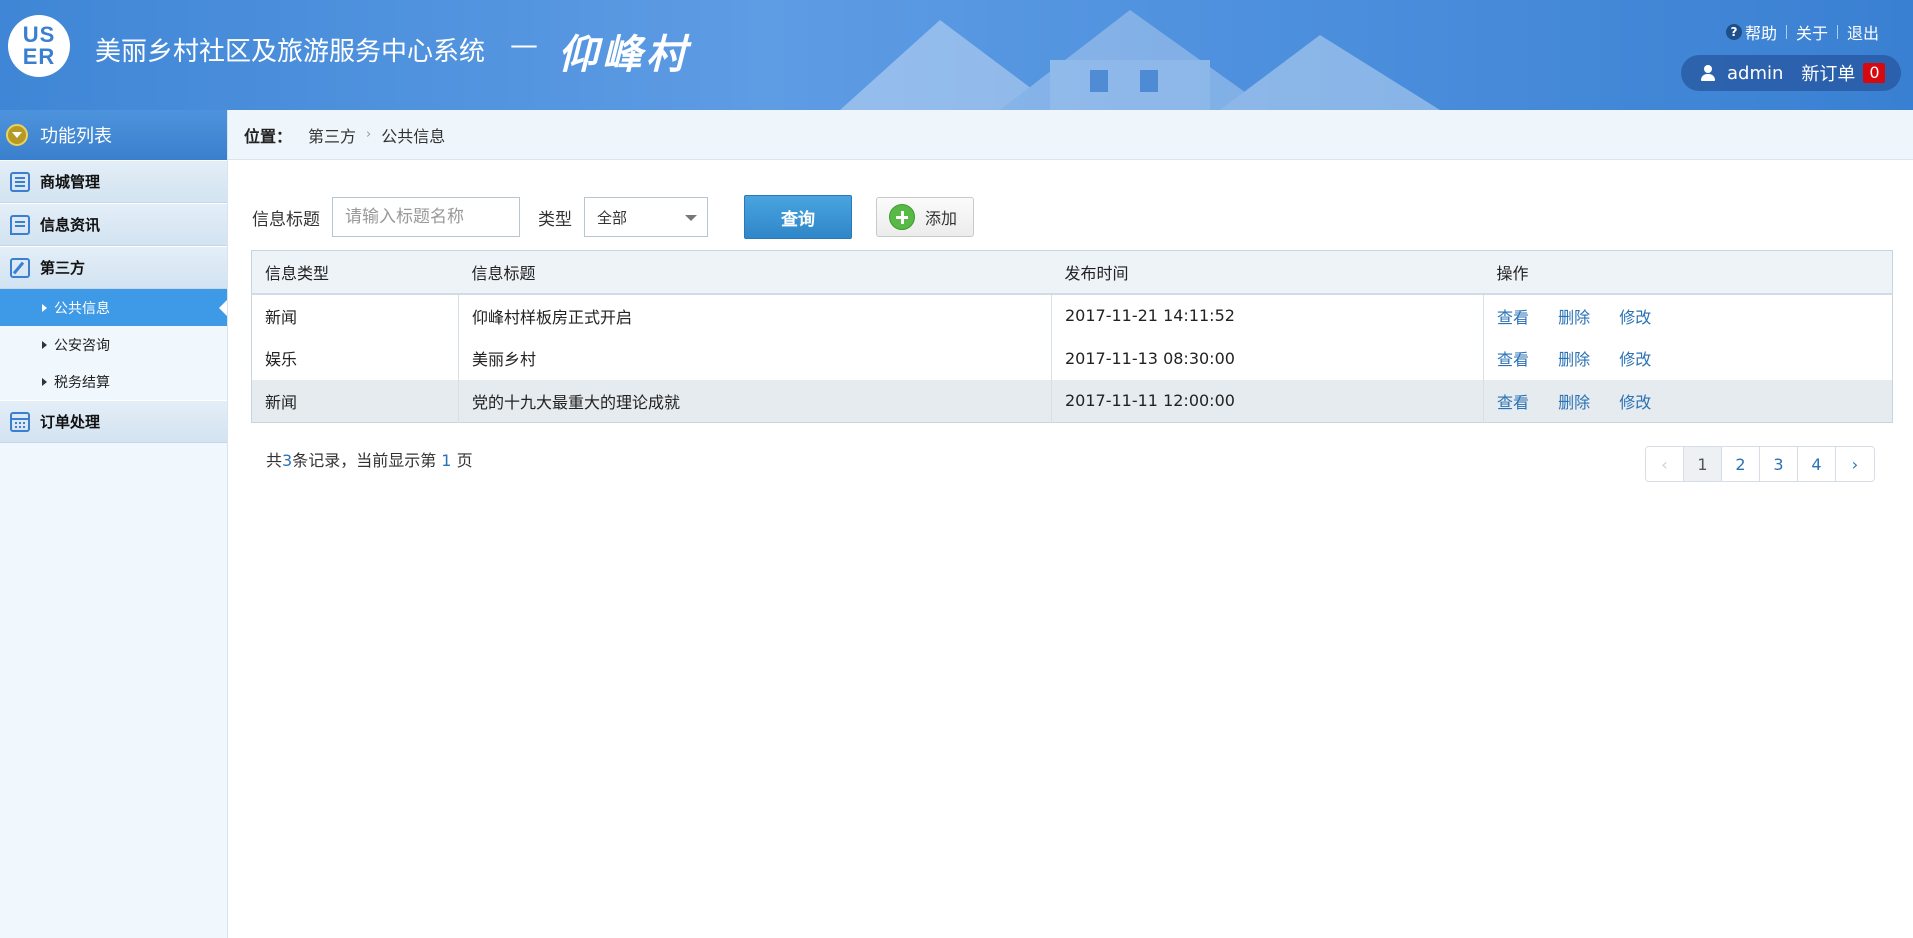 The width and height of the screenshot is (1913, 938). What do you see at coordinates (1791, 73) in the screenshot?
I see `user-bar: admin 新订单 0` at bounding box center [1791, 73].